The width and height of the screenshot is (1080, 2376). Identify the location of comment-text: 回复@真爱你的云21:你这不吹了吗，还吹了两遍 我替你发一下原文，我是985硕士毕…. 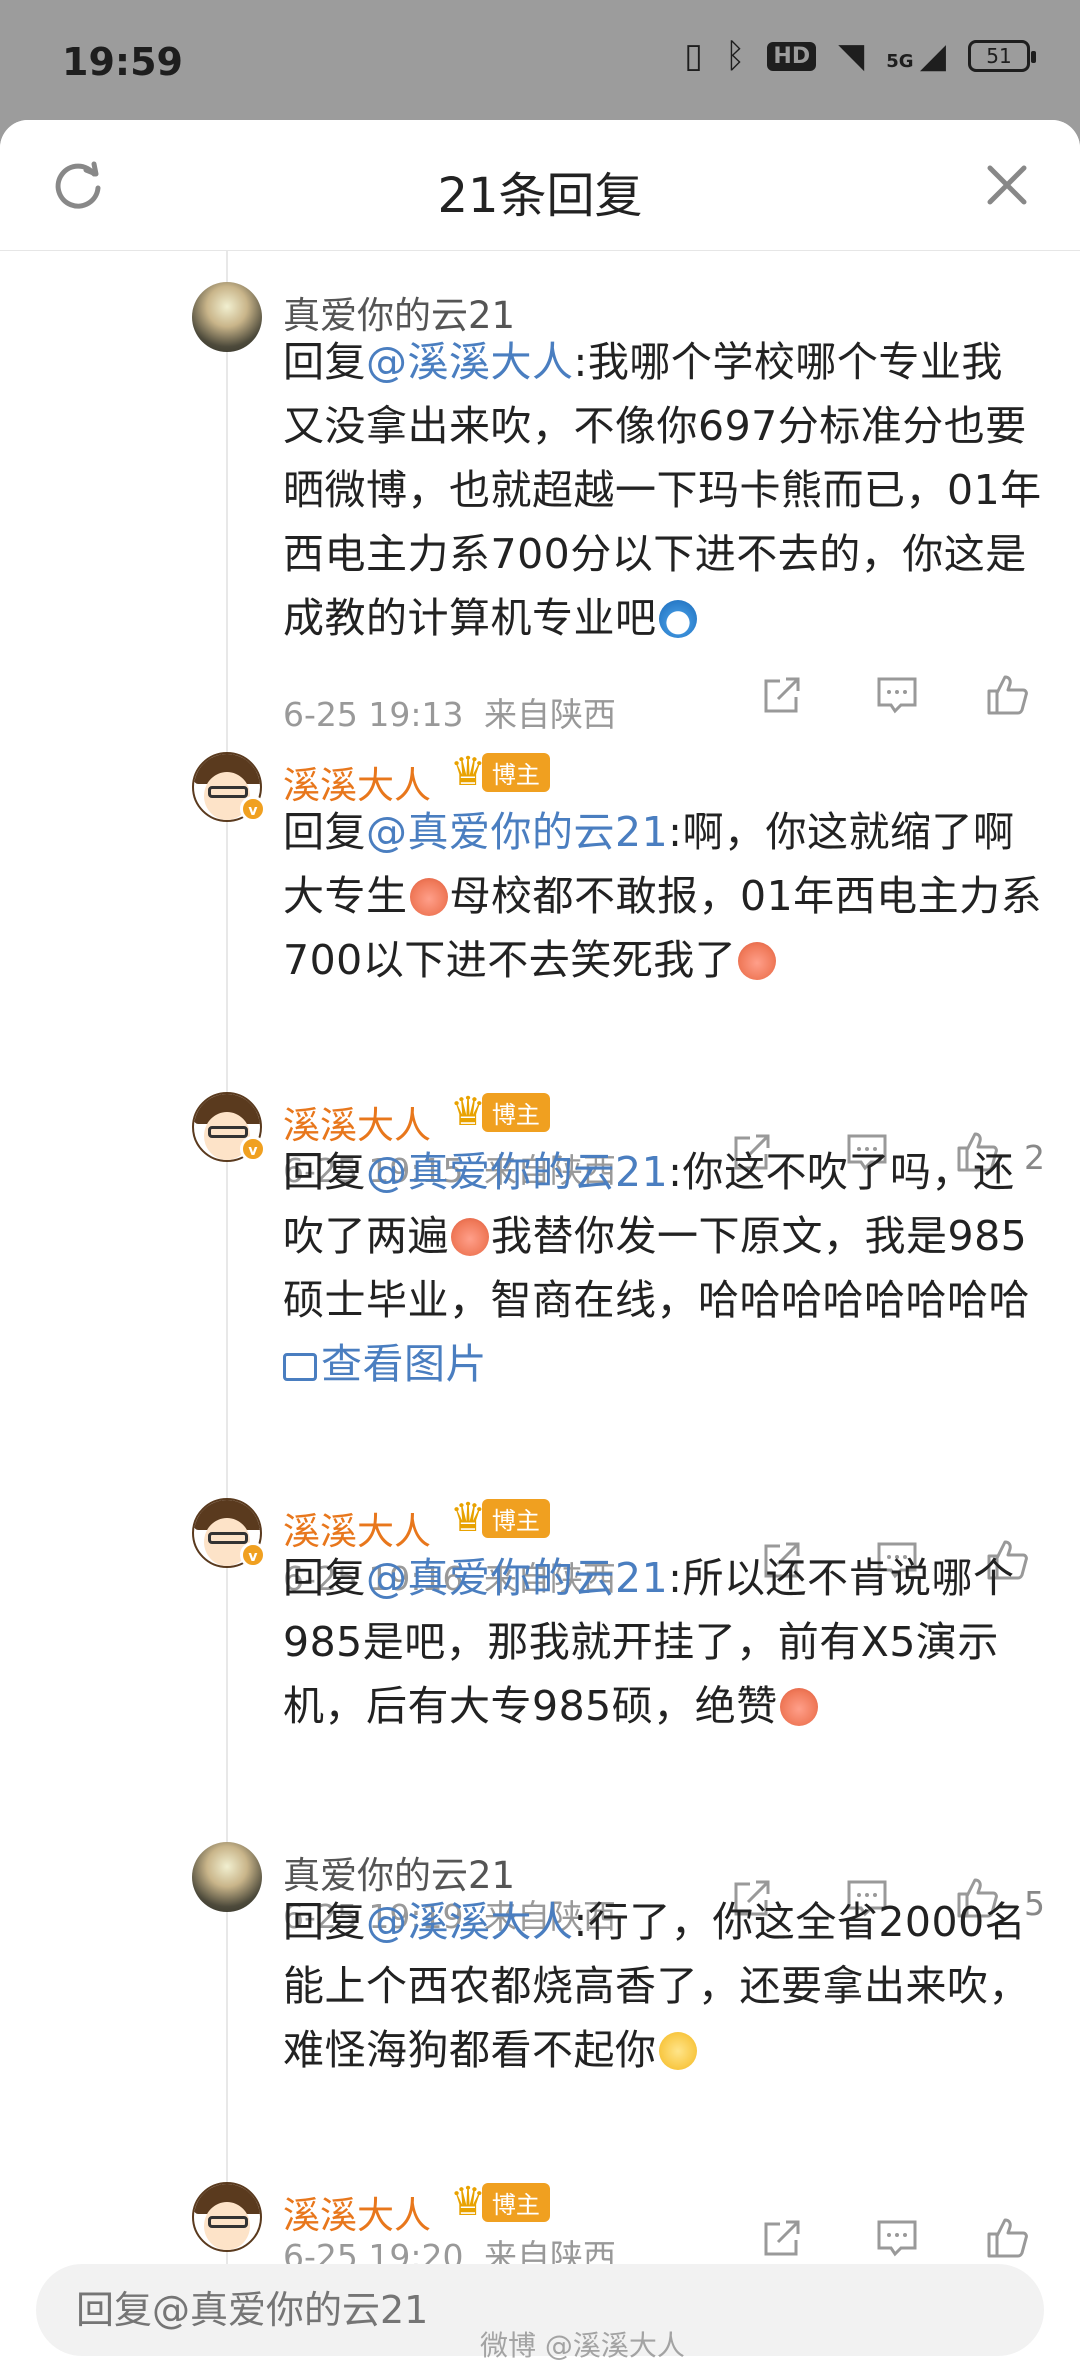
(663, 1268).